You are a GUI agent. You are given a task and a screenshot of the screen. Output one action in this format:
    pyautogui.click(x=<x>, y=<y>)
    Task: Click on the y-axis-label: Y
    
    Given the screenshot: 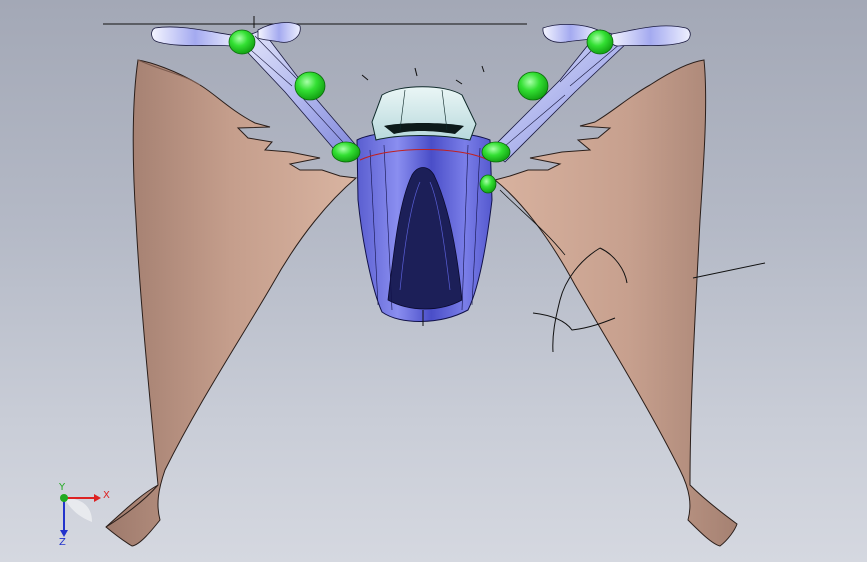 What is the action you would take?
    pyautogui.click(x=62, y=487)
    